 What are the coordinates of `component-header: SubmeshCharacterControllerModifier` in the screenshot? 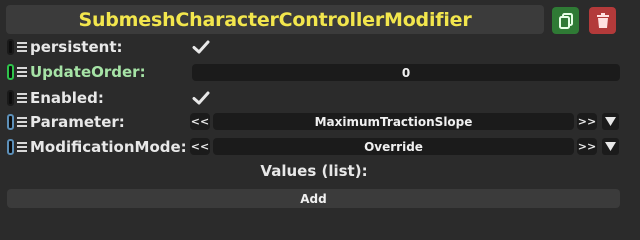 It's located at (275, 19).